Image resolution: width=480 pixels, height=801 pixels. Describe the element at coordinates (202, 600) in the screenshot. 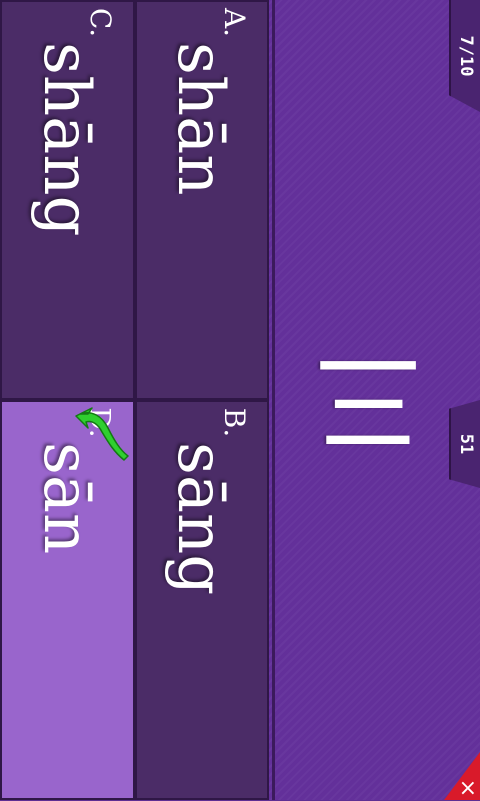

I see `option-b: B. sāng` at that location.